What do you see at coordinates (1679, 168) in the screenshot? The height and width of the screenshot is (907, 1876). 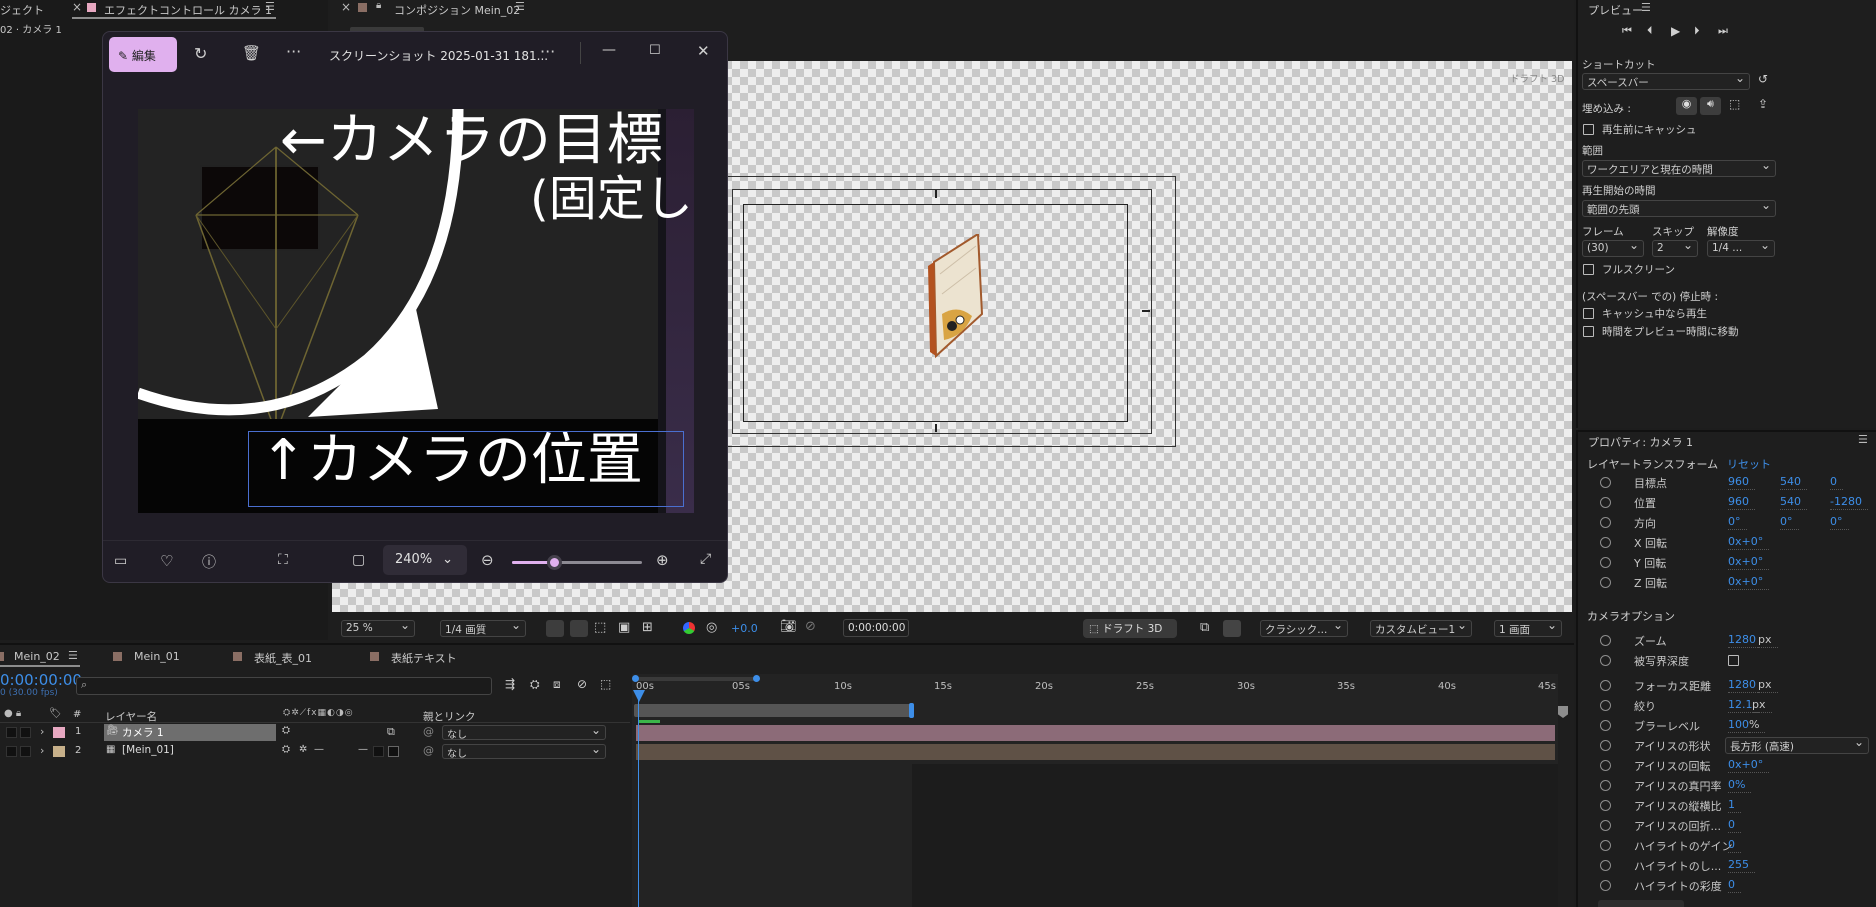 I see `range-dropdown: ワークエリアと現在の時間` at bounding box center [1679, 168].